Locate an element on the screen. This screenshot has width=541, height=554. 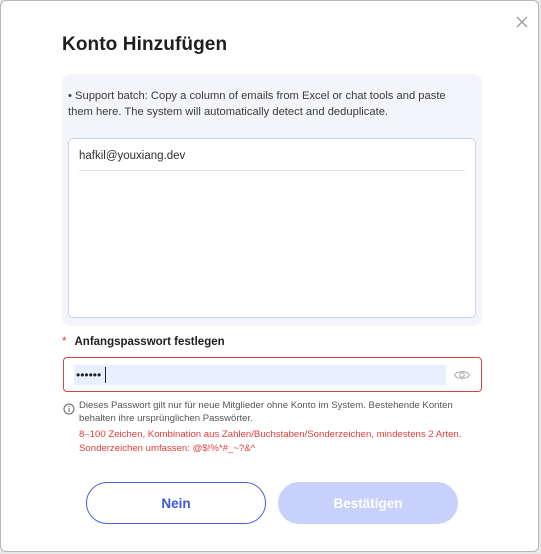
password-field is located at coordinates (272, 374).